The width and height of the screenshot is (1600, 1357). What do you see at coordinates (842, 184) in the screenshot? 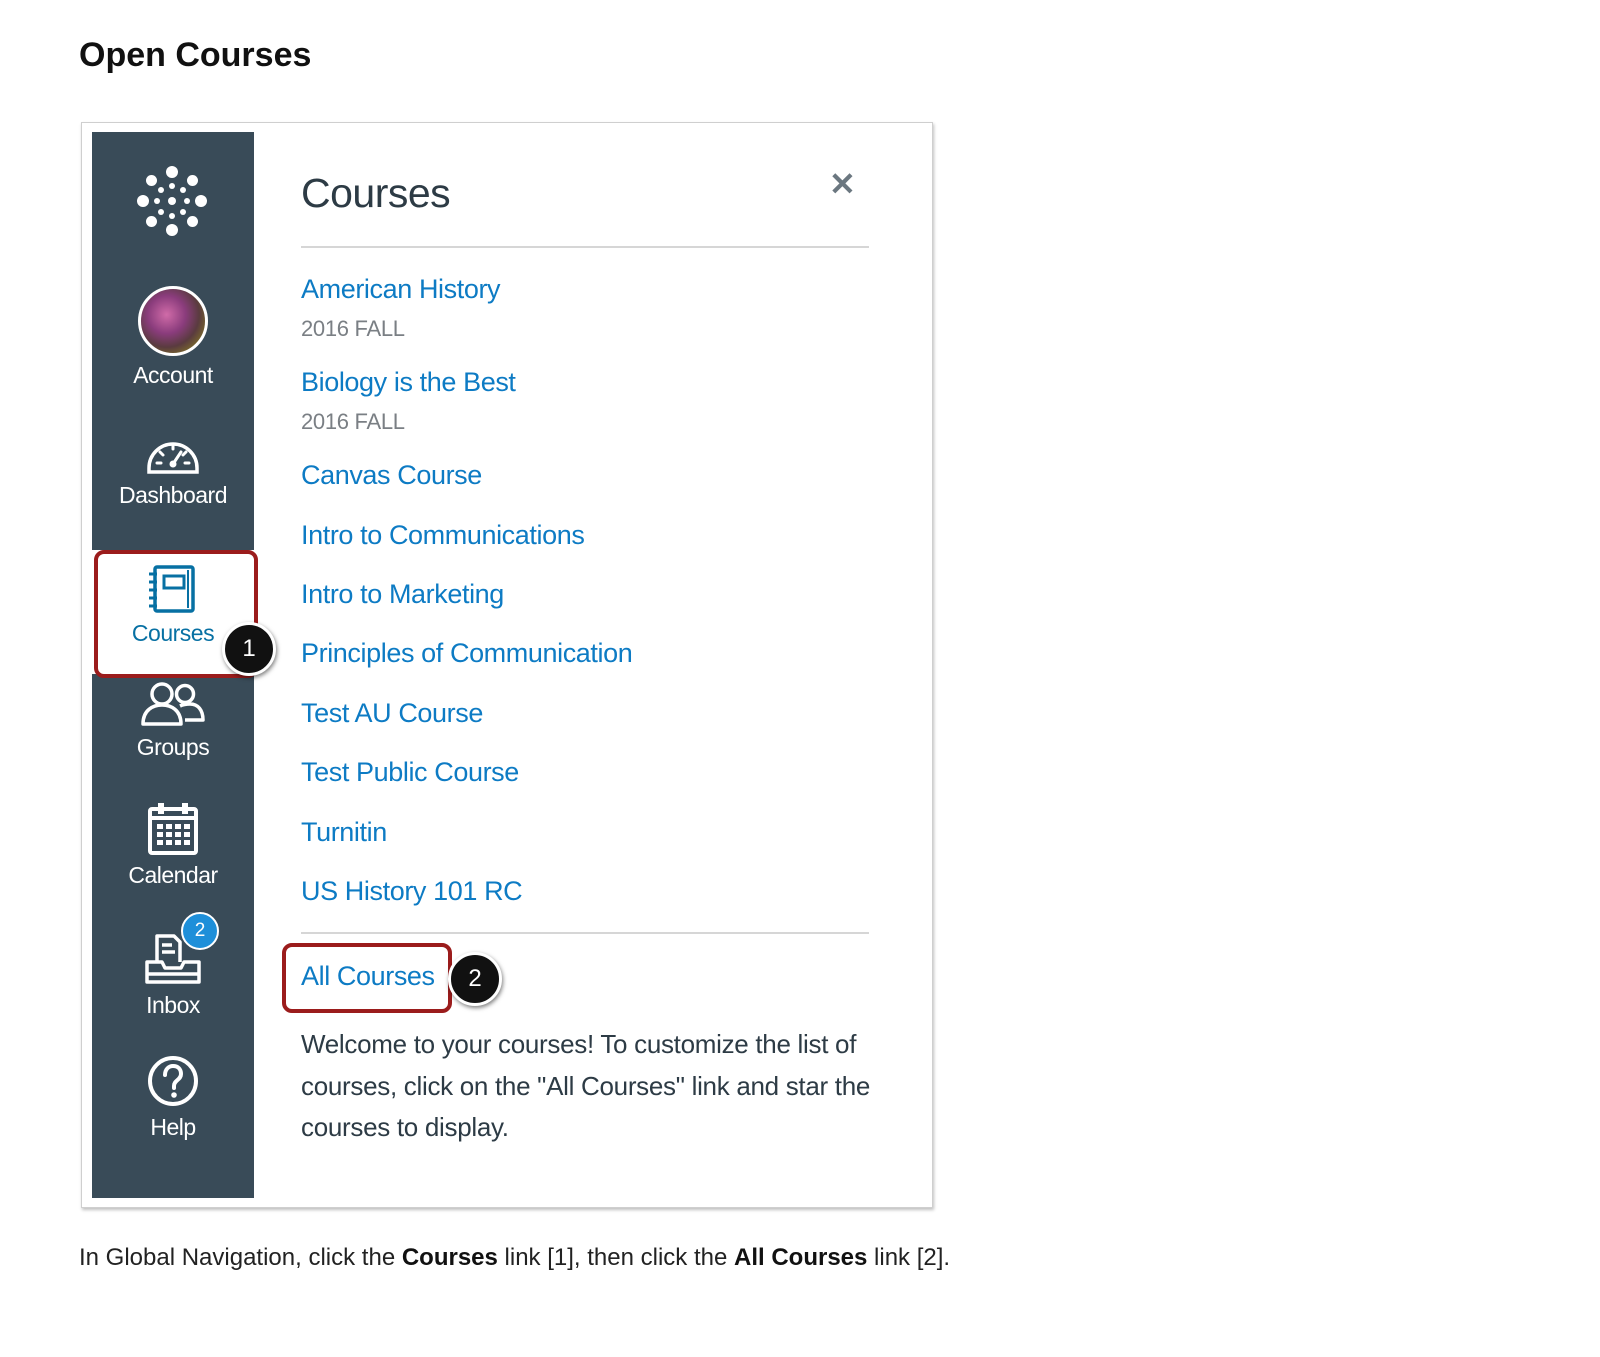
I see `close-icon: ✕` at bounding box center [842, 184].